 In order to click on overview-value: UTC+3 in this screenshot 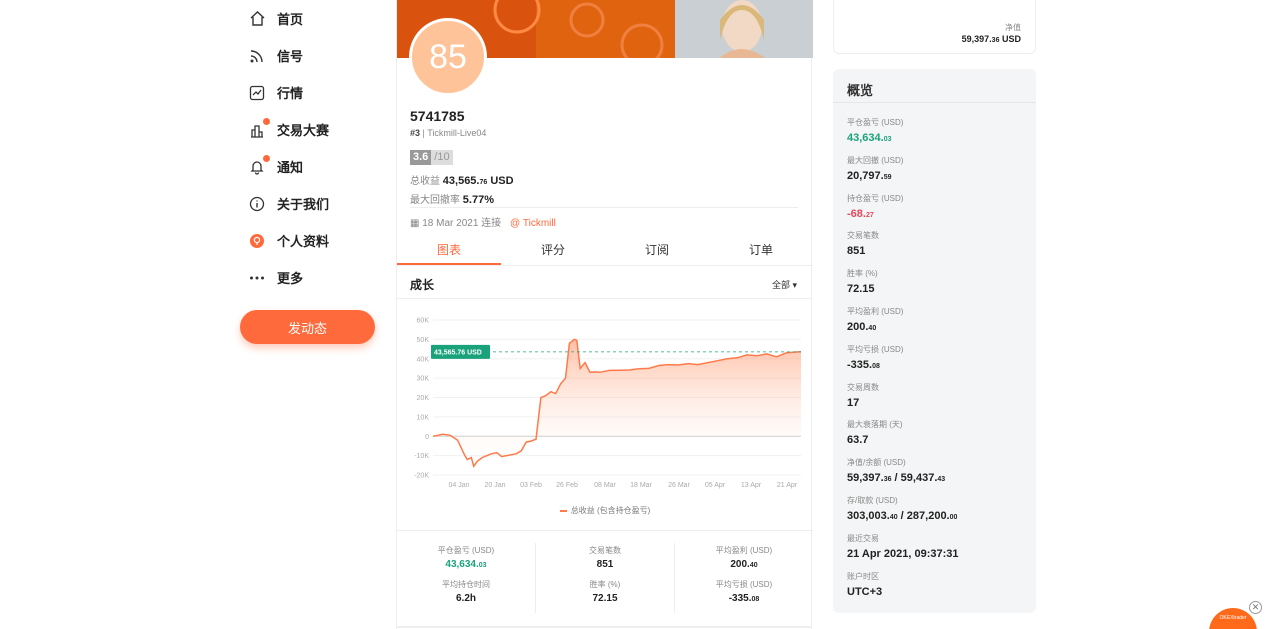, I will do `click(865, 591)`.